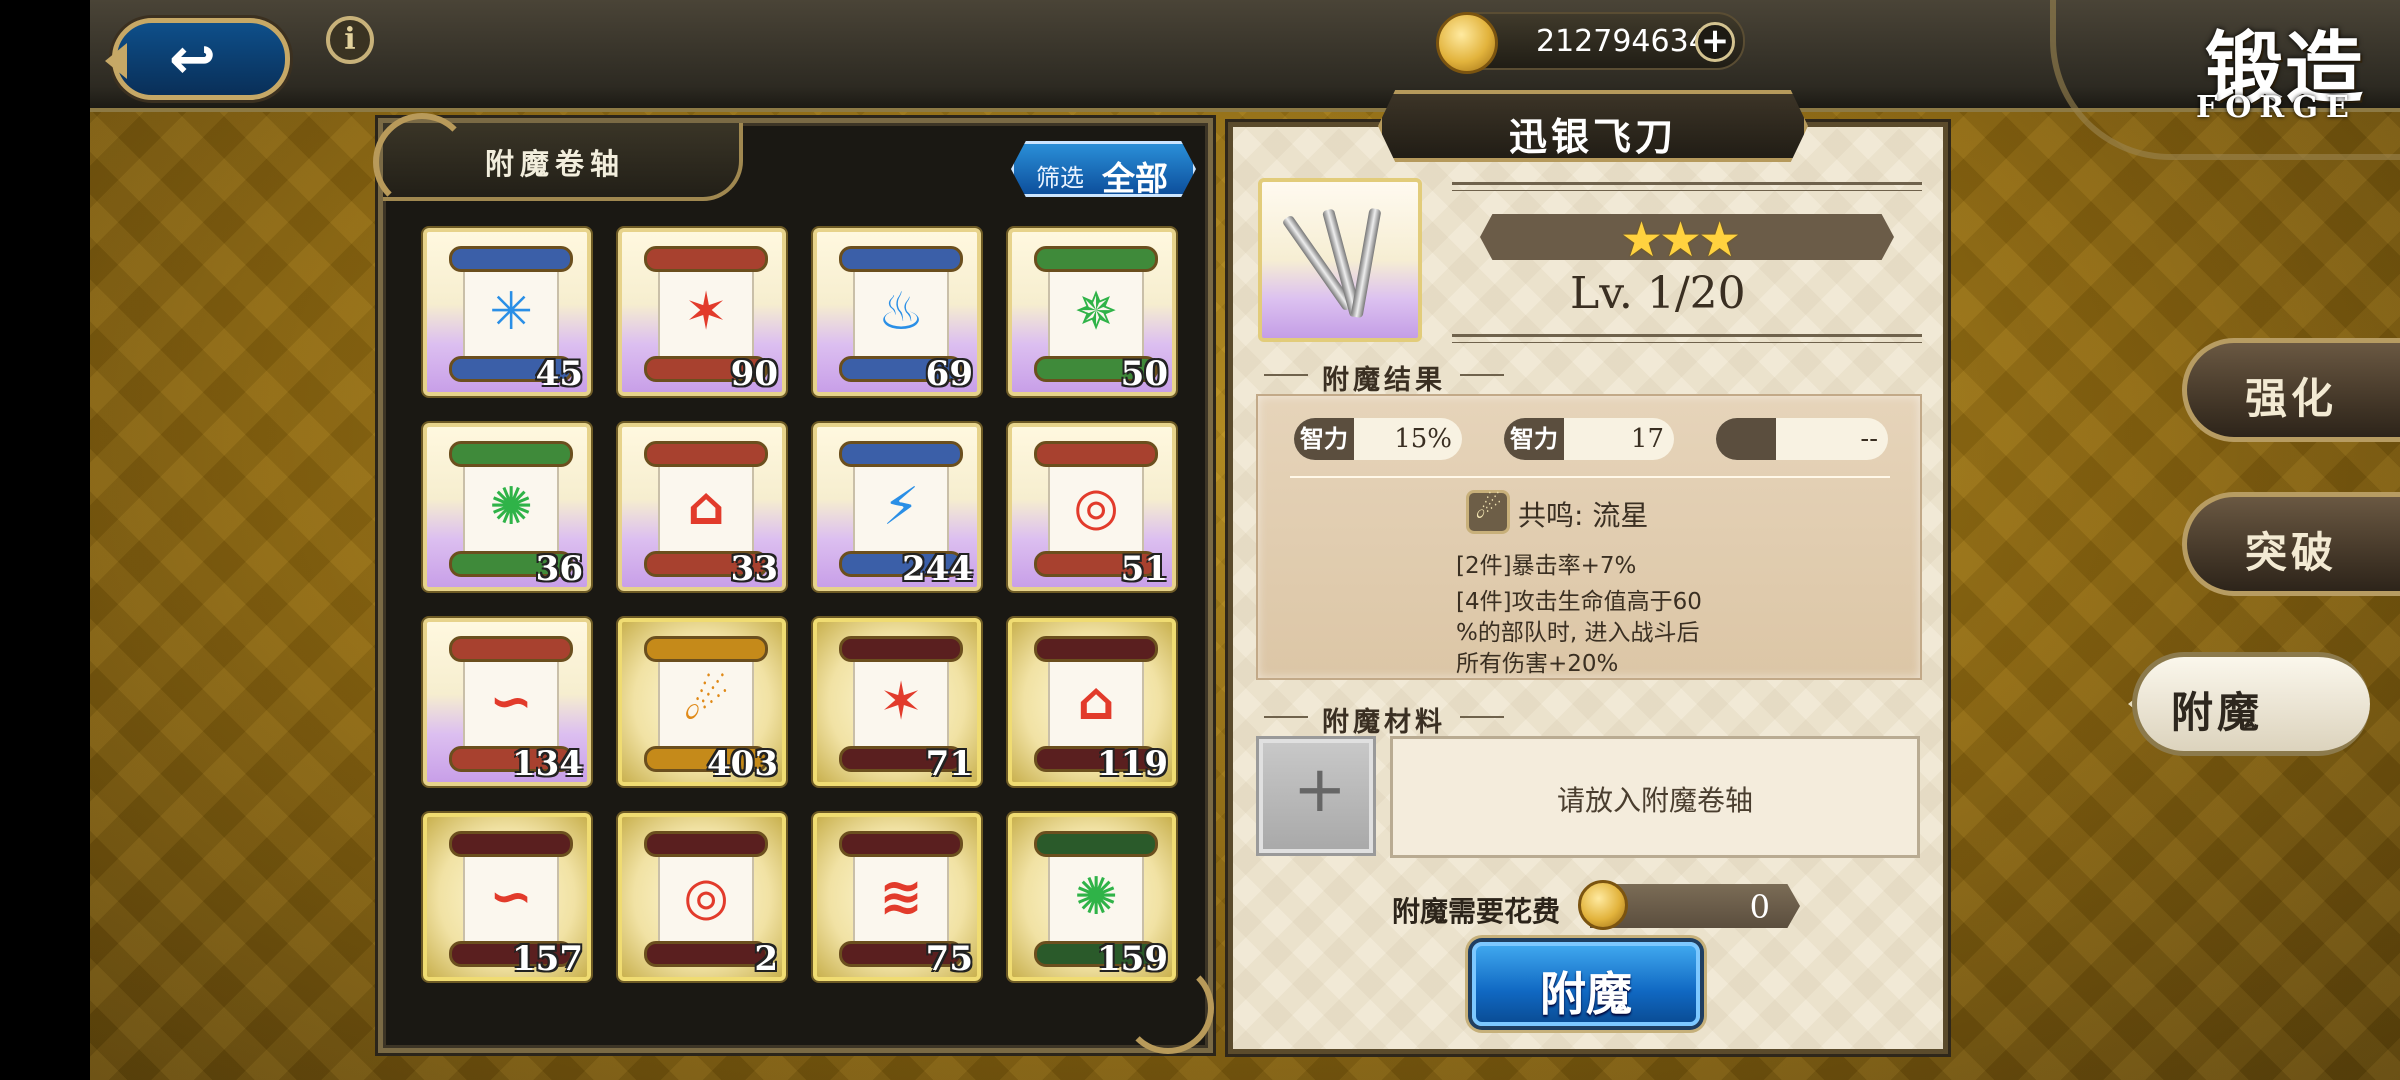  Describe the element at coordinates (192, 59) in the screenshot. I see `back-arrow-icon: ↩` at that location.